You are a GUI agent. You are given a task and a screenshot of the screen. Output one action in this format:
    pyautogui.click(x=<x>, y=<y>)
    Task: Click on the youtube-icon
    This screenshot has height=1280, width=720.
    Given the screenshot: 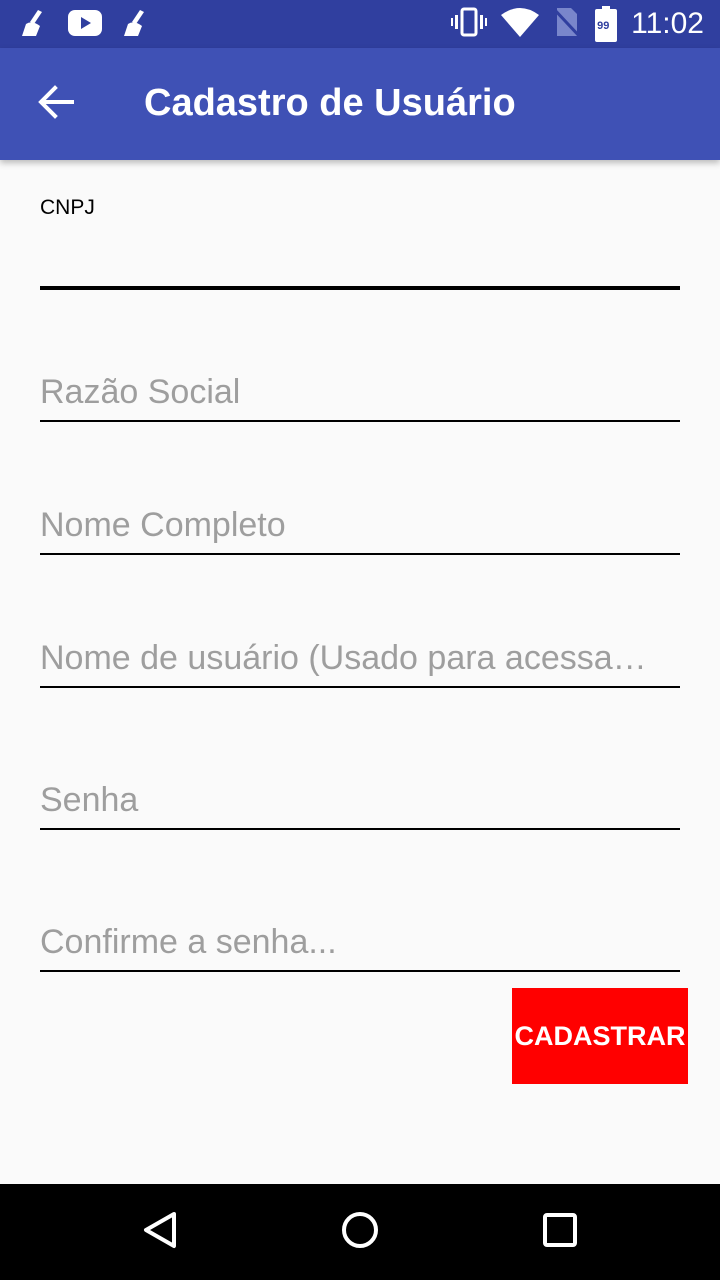 What is the action you would take?
    pyautogui.click(x=85, y=25)
    